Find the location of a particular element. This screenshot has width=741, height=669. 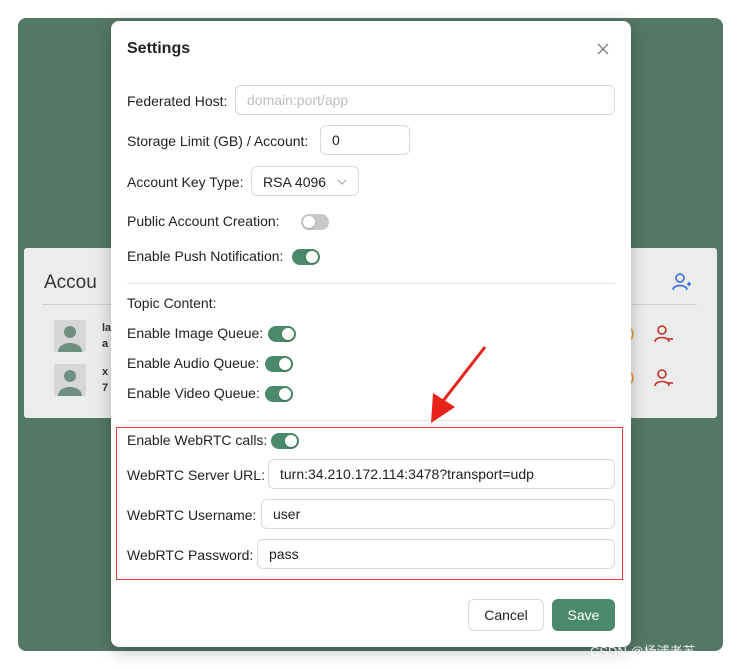

video-queue-label: Enable Video Queue: is located at coordinates (193, 393).